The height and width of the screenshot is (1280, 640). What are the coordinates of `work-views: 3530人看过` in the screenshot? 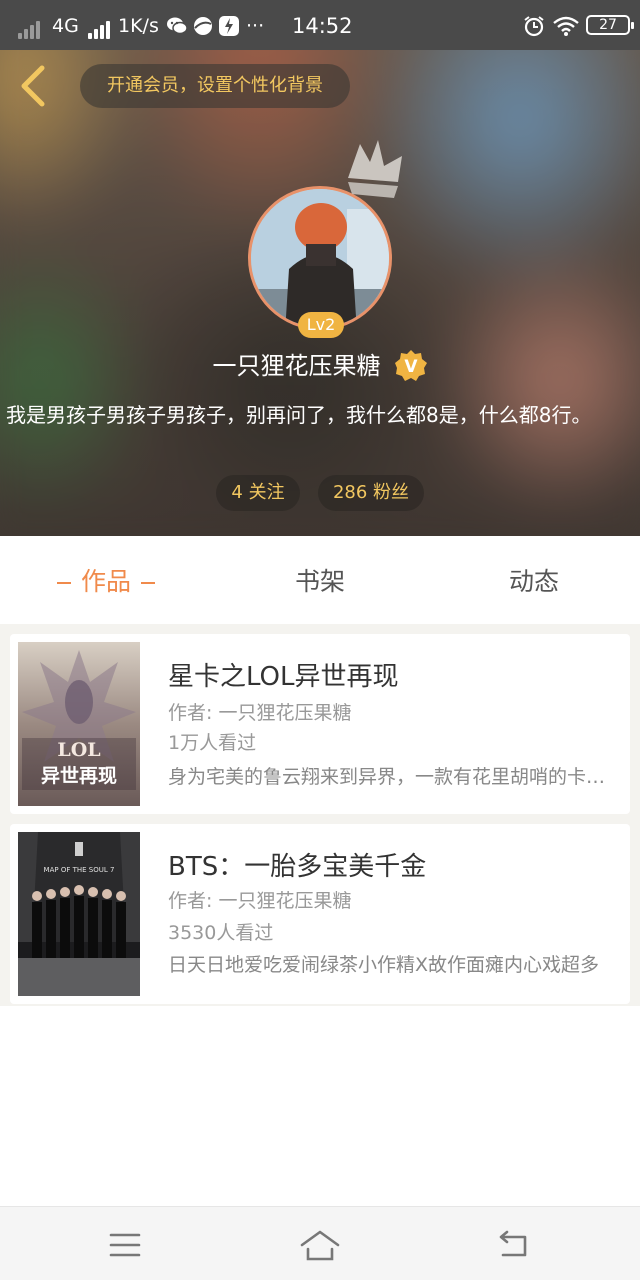 It's located at (221, 933).